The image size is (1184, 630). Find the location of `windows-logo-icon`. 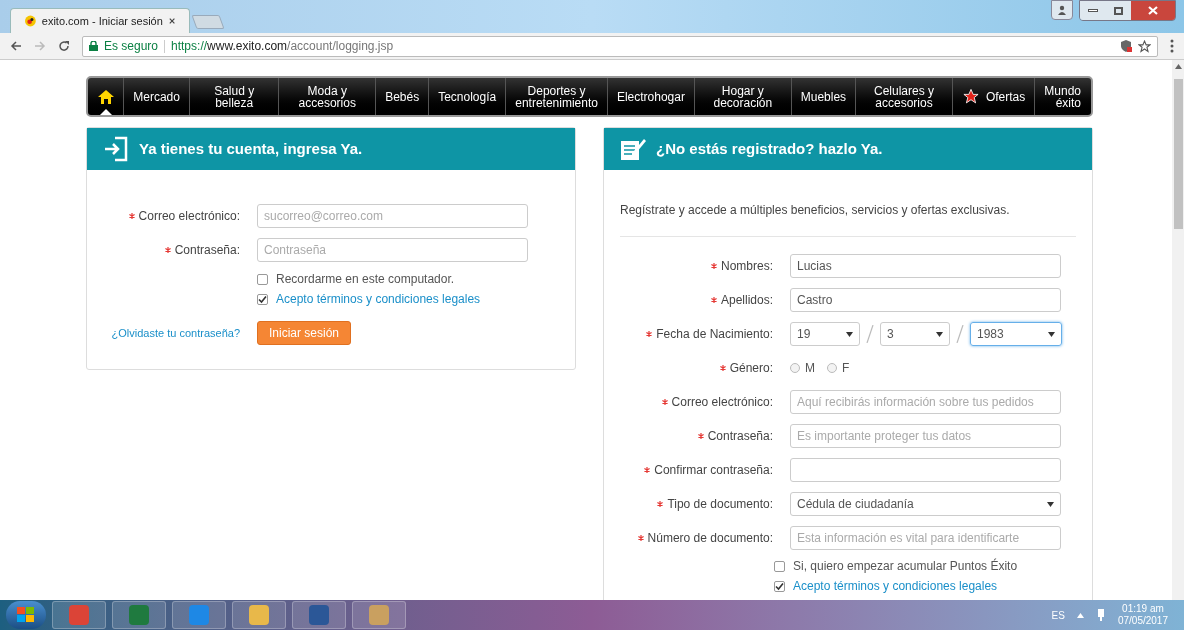

windows-logo-icon is located at coordinates (26, 615).